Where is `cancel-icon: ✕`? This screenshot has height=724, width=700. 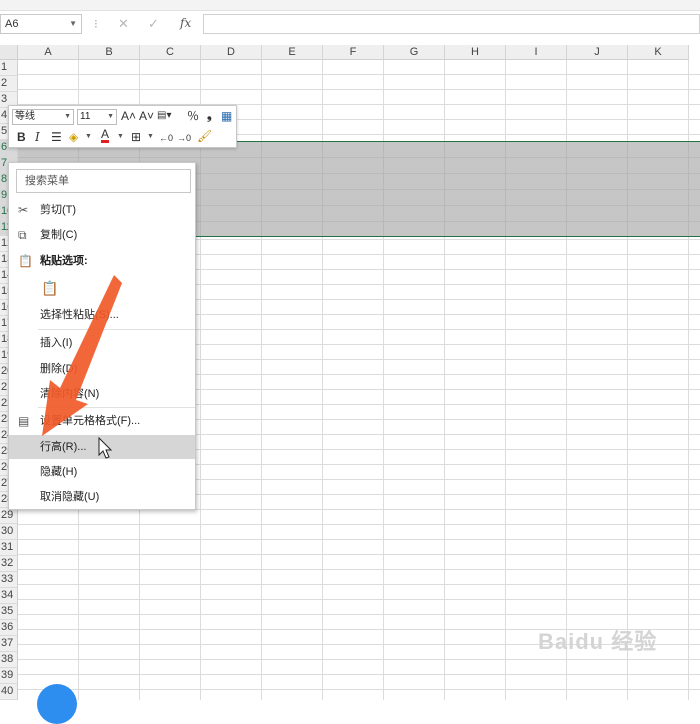
cancel-icon: ✕ is located at coordinates (123, 24).